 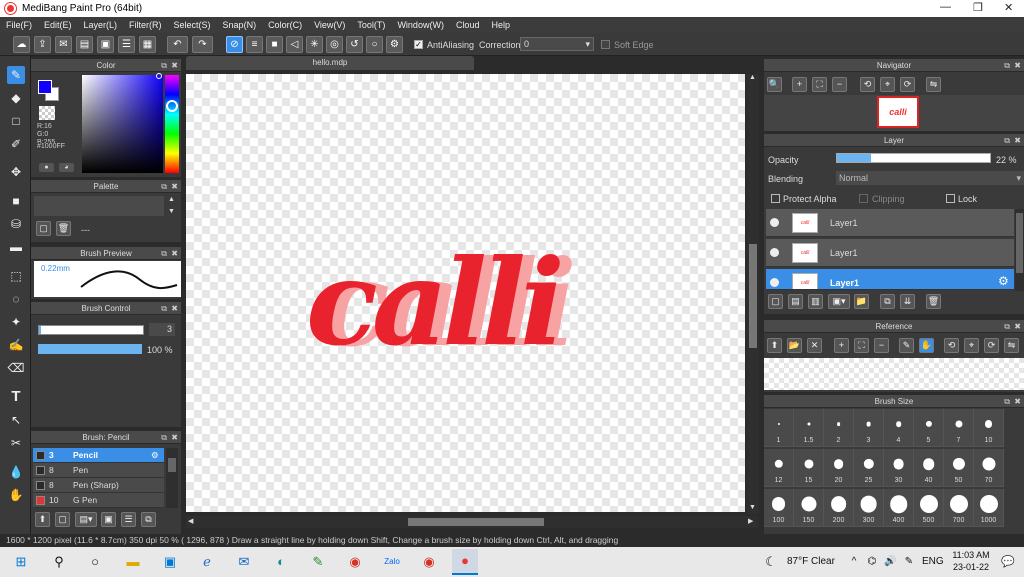 What do you see at coordinates (959, 428) in the screenshot?
I see `brush-size-option: 7` at bounding box center [959, 428].